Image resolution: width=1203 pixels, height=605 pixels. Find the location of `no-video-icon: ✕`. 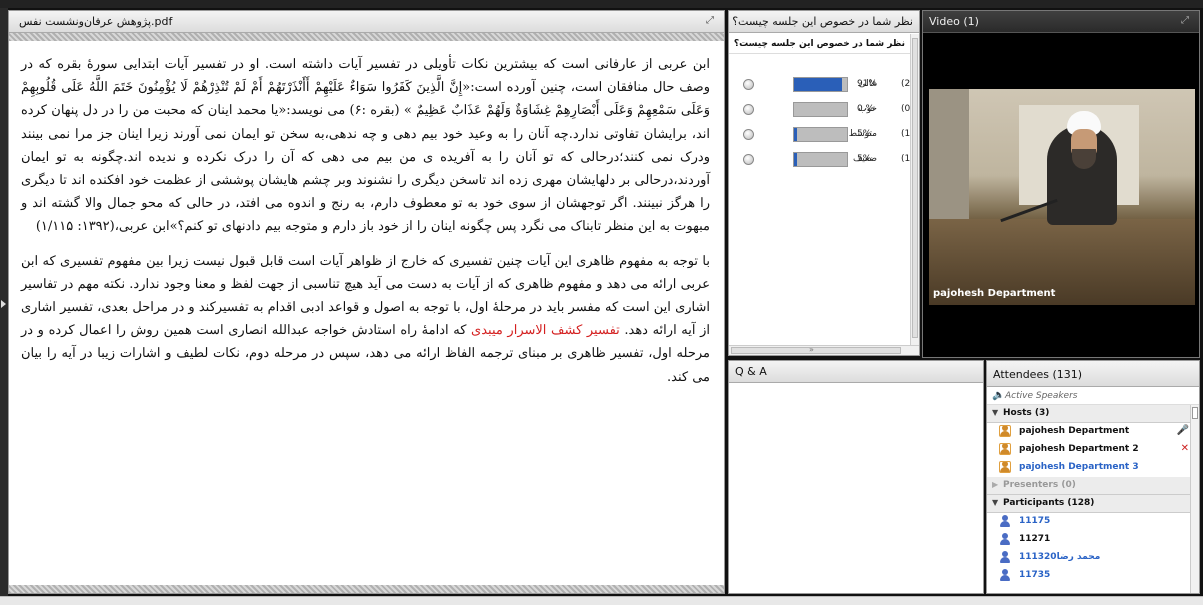

no-video-icon: ✕ is located at coordinates (1184, 448).